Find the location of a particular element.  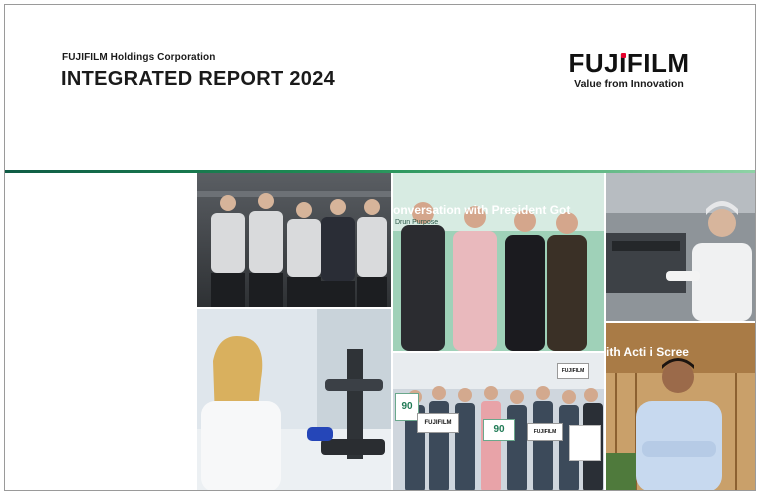

office-wall-text: ith Acti i Scree is located at coordinates (647, 352).